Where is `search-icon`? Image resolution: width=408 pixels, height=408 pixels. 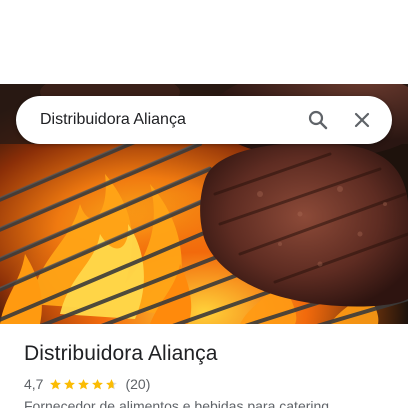
search-icon is located at coordinates (318, 120).